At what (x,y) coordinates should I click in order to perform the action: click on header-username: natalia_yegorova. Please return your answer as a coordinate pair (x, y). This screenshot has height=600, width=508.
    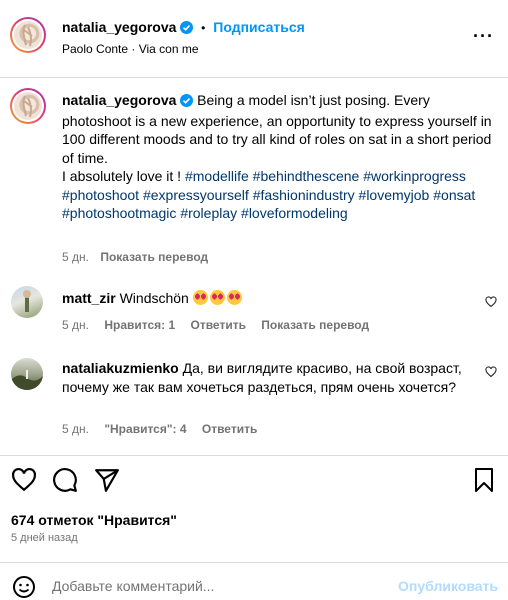
    Looking at the image, I should click on (119, 27).